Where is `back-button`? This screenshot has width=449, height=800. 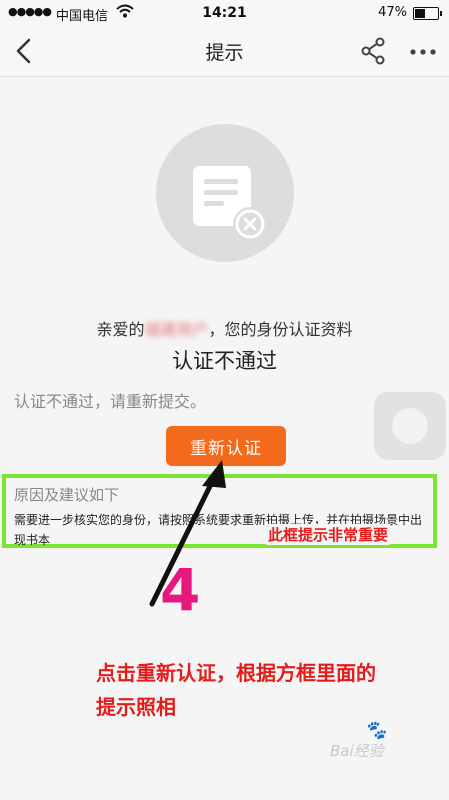 back-button is located at coordinates (25, 51).